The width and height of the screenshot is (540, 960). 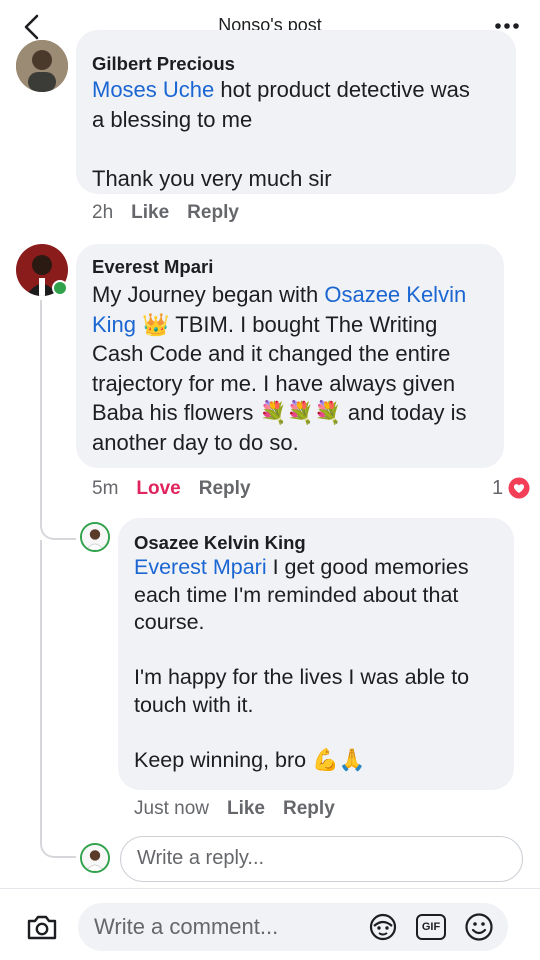 What do you see at coordinates (220, 543) in the screenshot?
I see `reply-author: Osazee Kelvin King` at bounding box center [220, 543].